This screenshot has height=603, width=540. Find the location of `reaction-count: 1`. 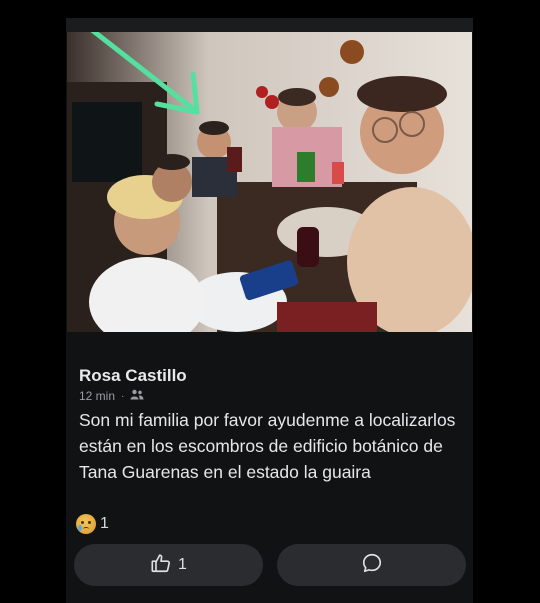

reaction-count: 1 is located at coordinates (104, 523).